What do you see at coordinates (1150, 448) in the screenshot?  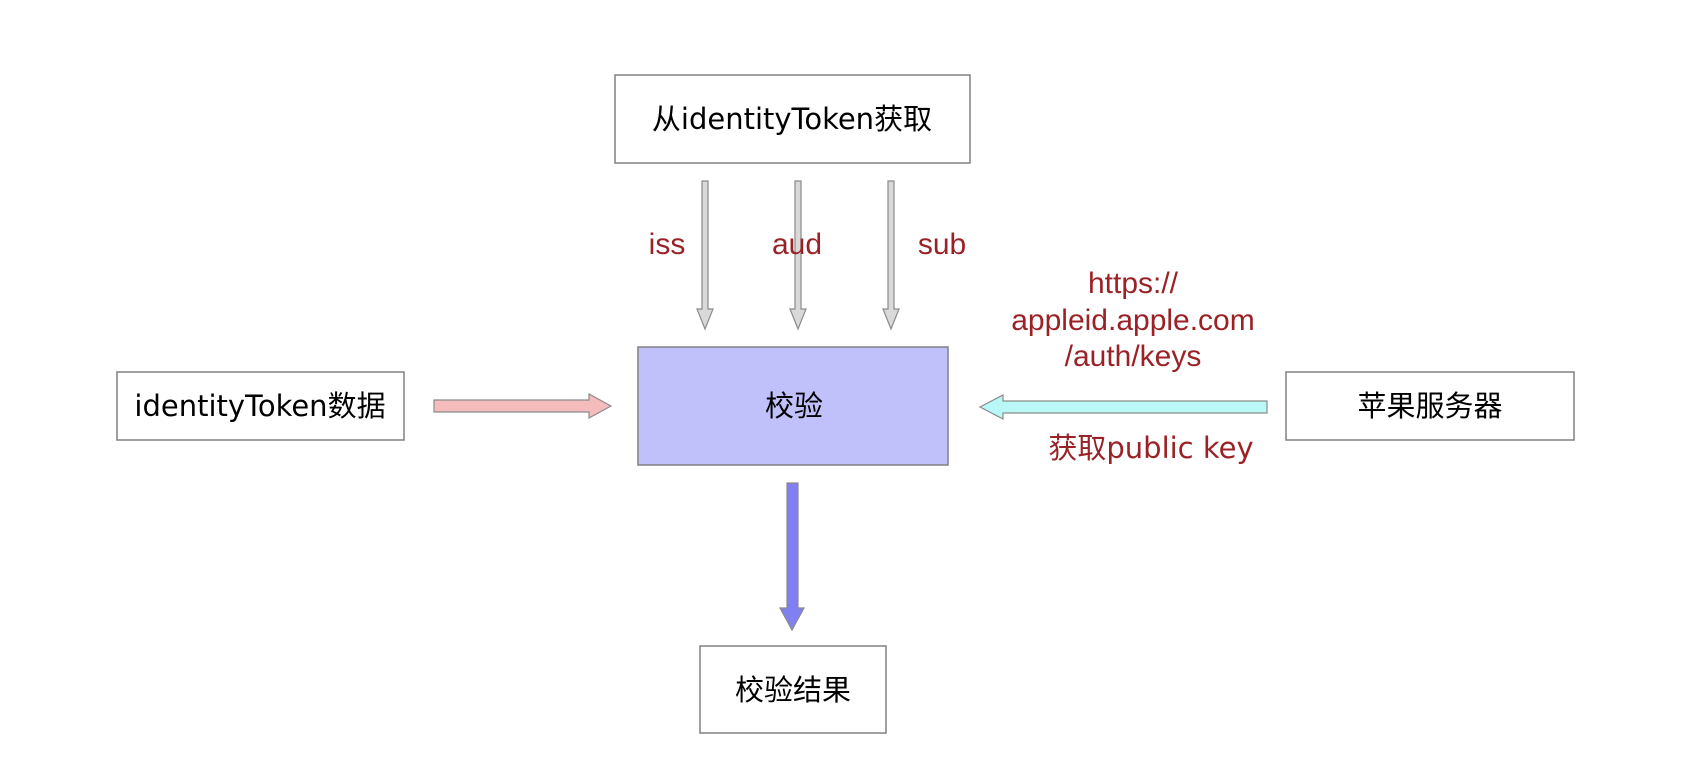 I see `get-public-key-label: 获取public key` at bounding box center [1150, 448].